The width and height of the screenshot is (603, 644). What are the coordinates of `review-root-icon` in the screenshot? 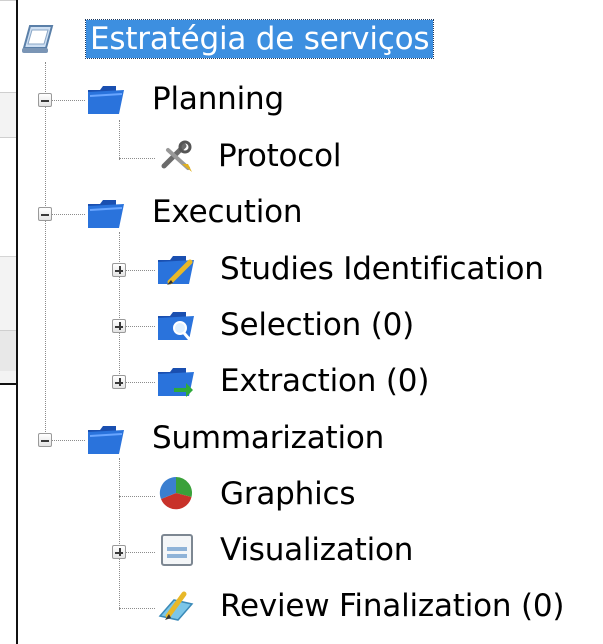 It's located at (38, 39).